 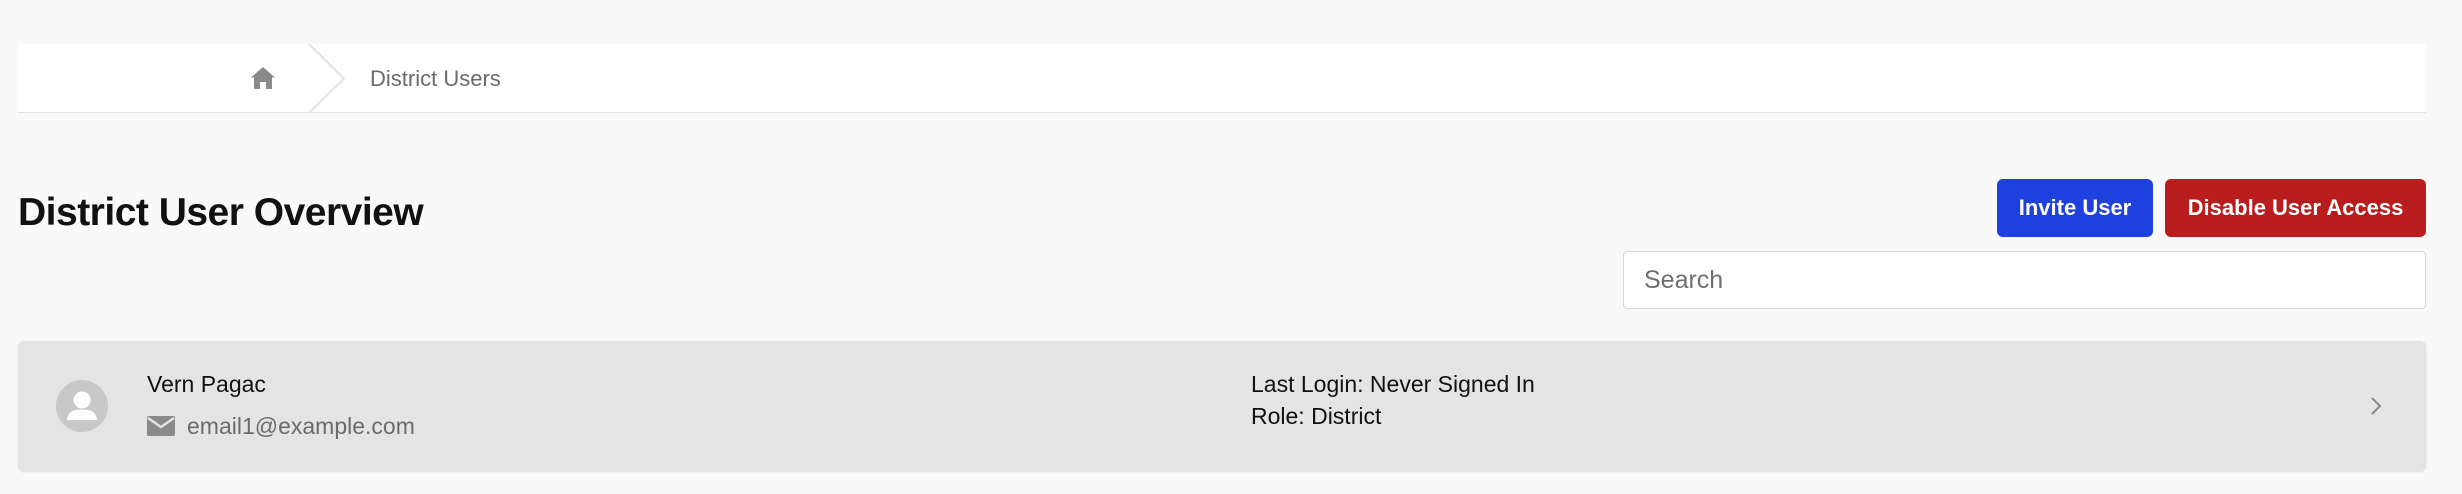 I want to click on page-title: District User Overview, so click(x=221, y=212).